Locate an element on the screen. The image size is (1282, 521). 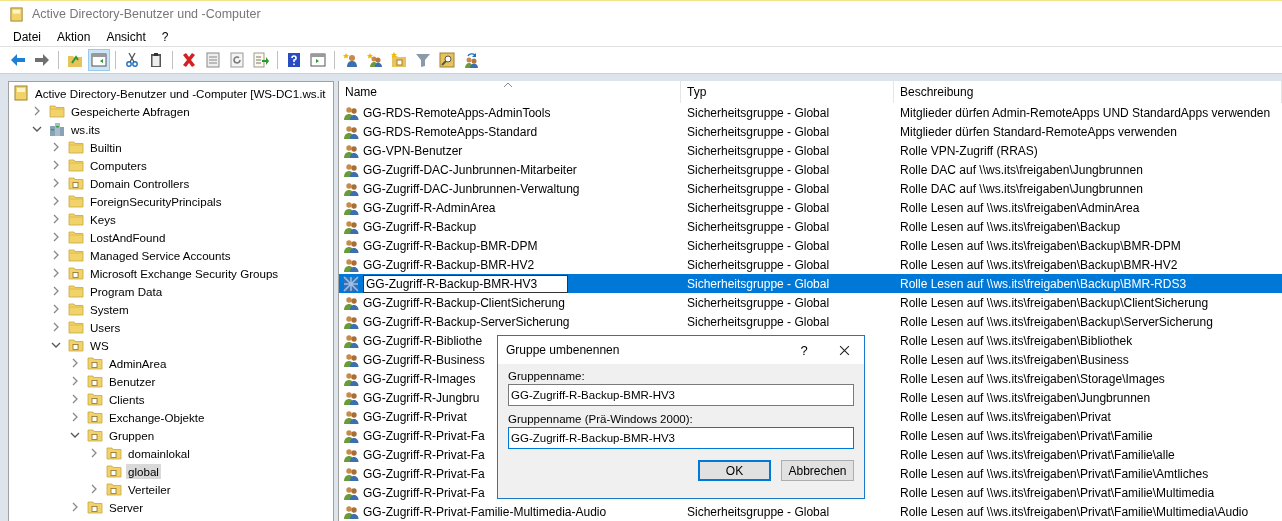
tree-item: Users is located at coordinates (105, 327).